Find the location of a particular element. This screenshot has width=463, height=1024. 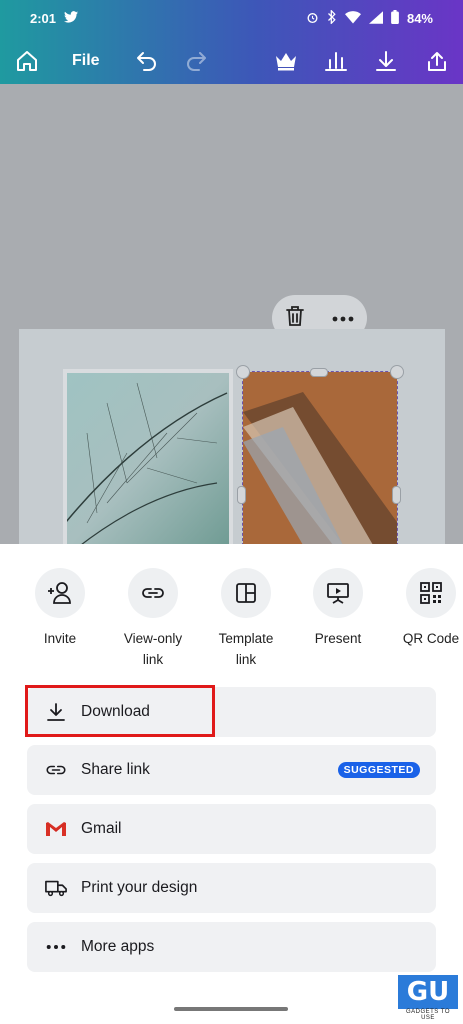

share-icon is located at coordinates (437, 61).